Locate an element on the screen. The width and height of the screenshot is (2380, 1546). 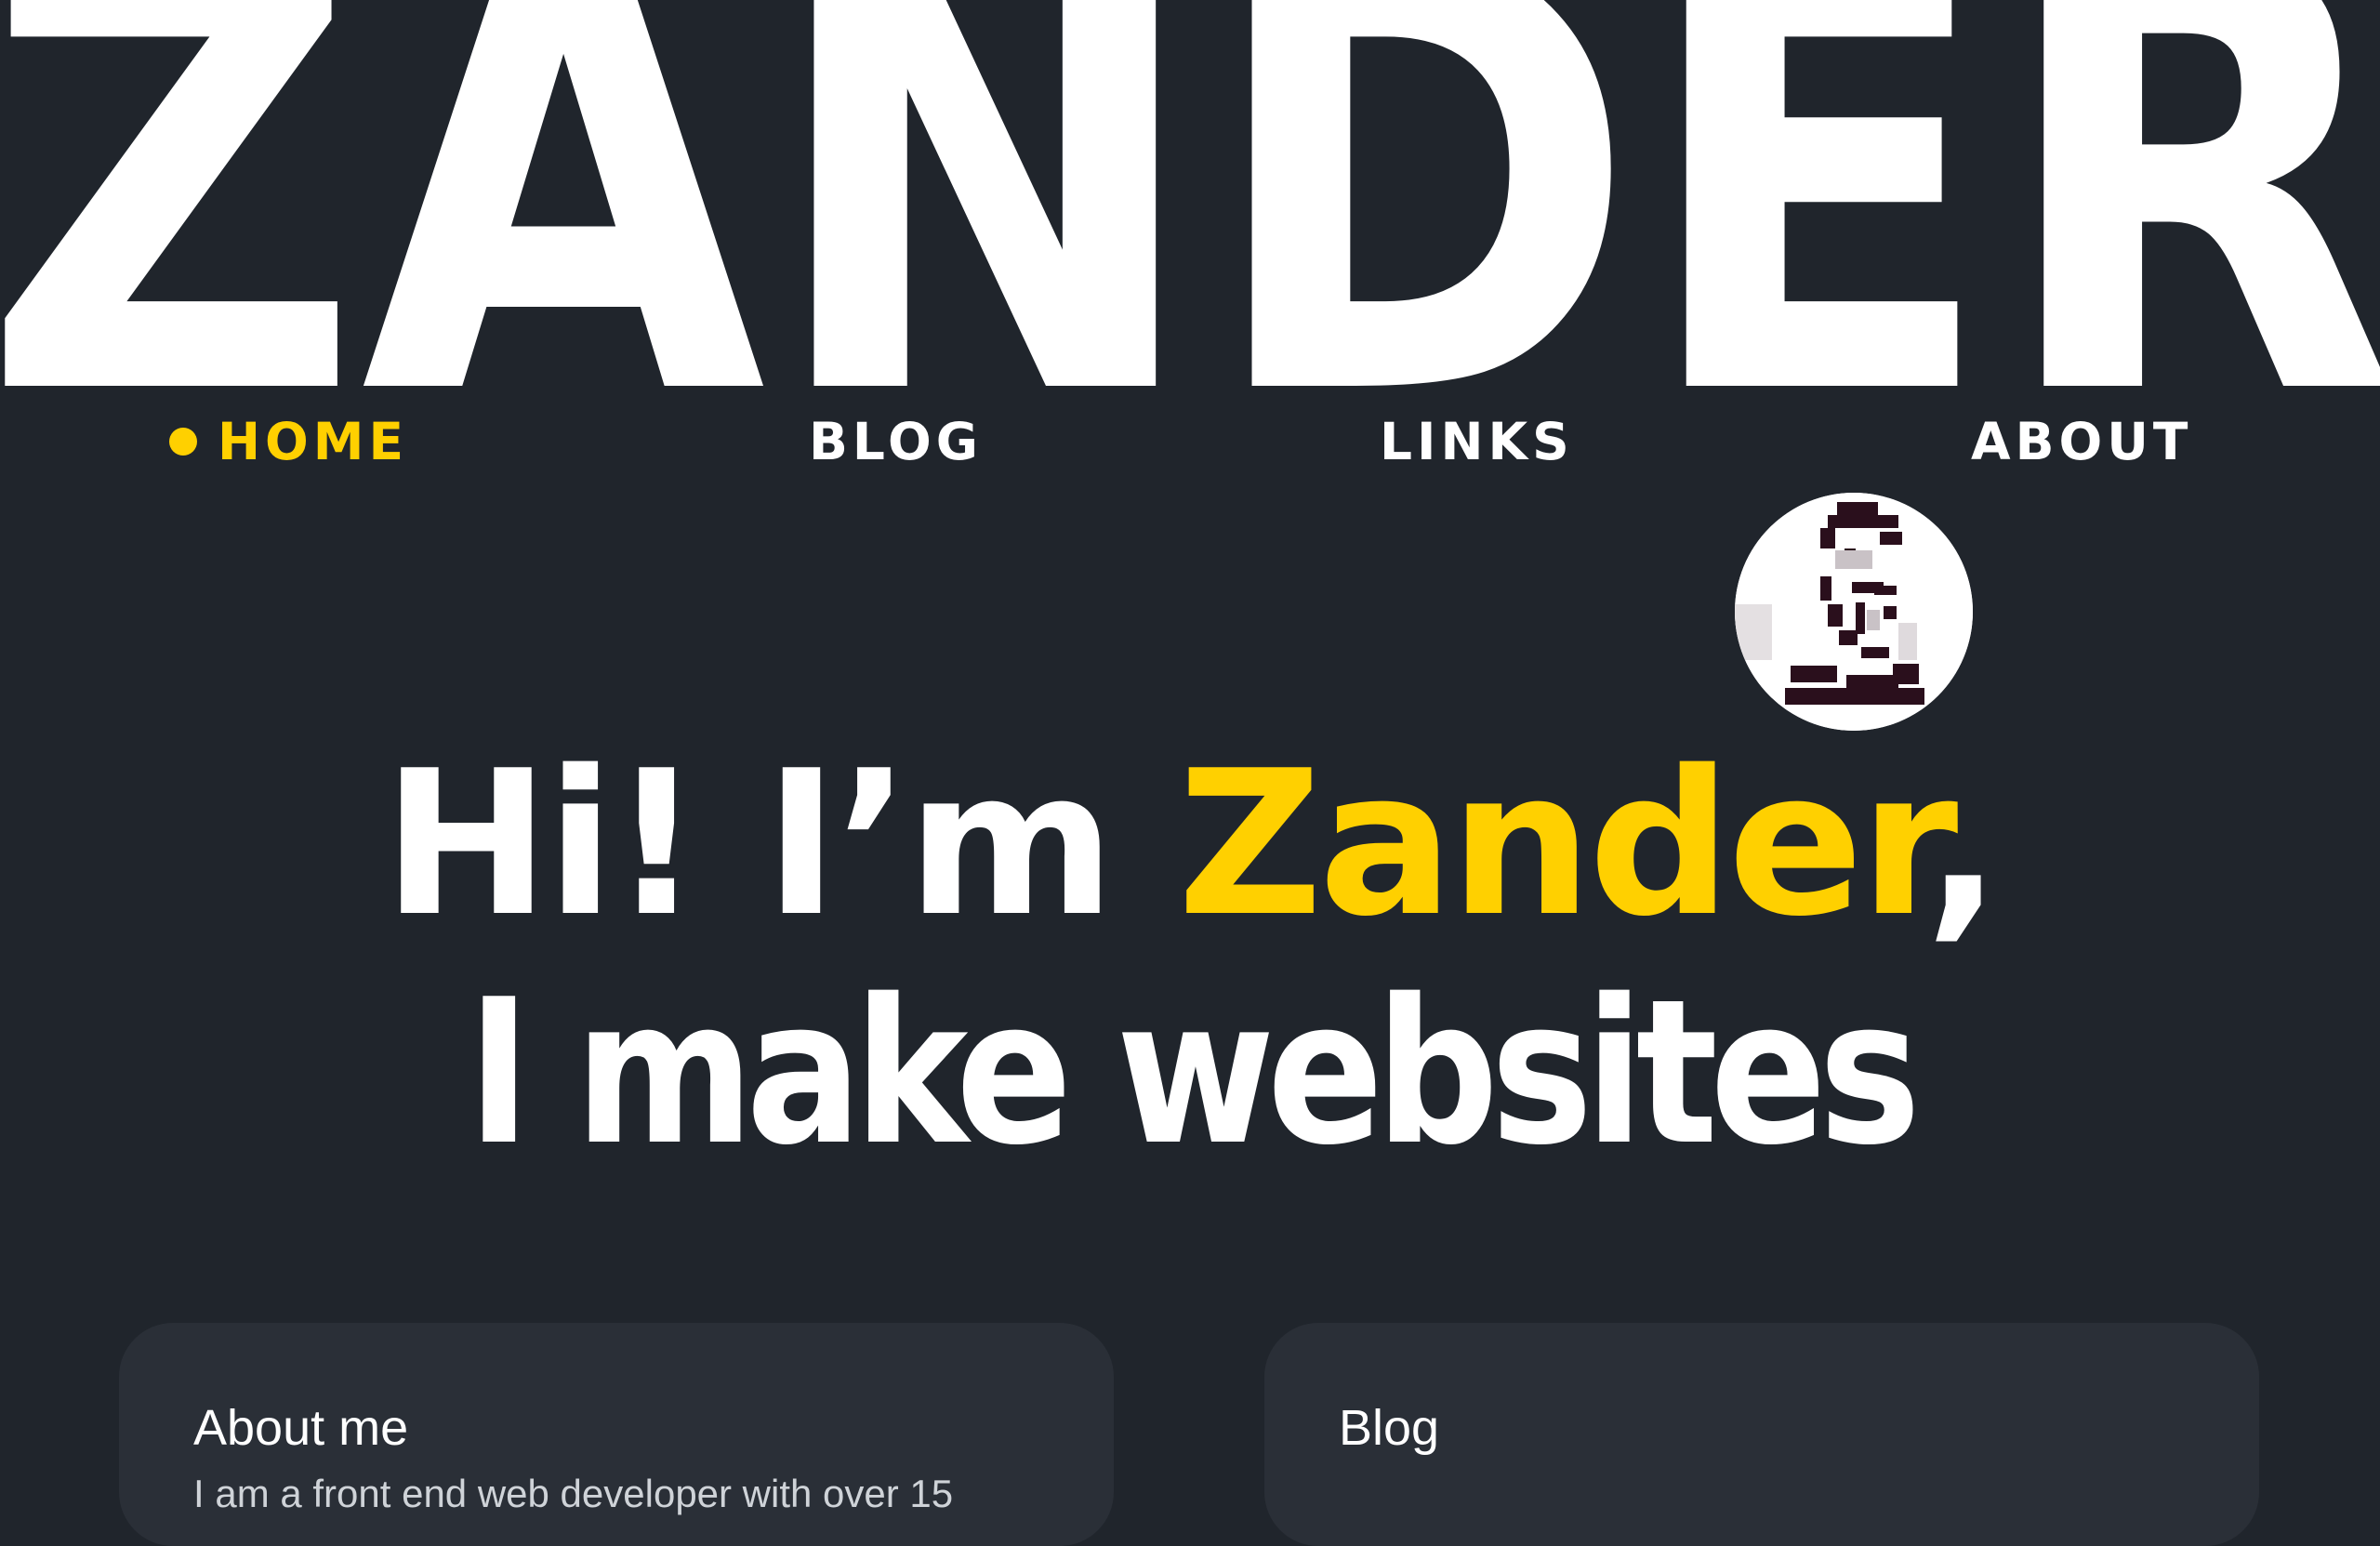
about-card-title: About me is located at coordinates (301, 1428).